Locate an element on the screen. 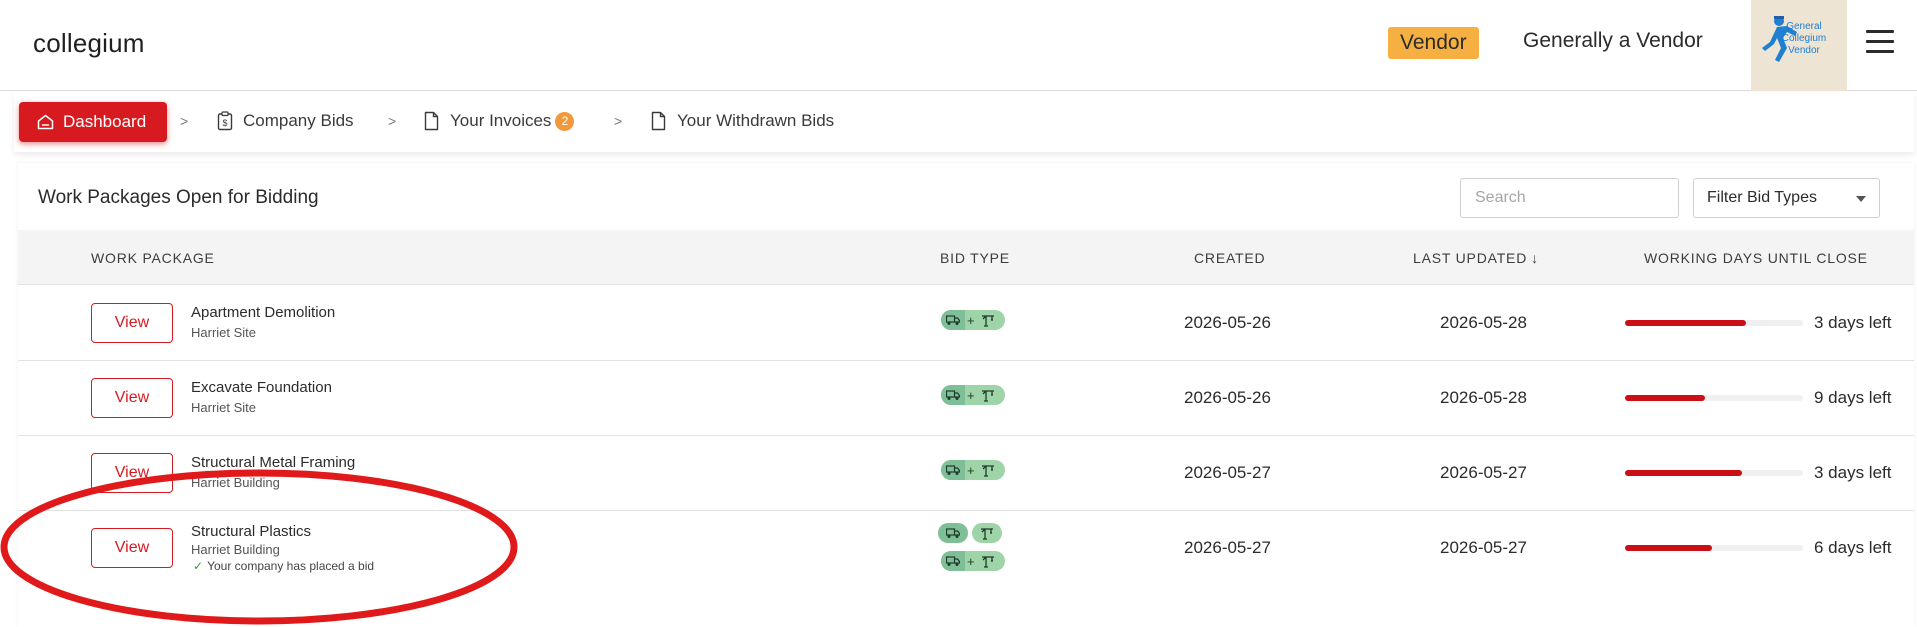 The width and height of the screenshot is (1917, 627). column-work-package: WORK PACKAGE is located at coordinates (153, 258).